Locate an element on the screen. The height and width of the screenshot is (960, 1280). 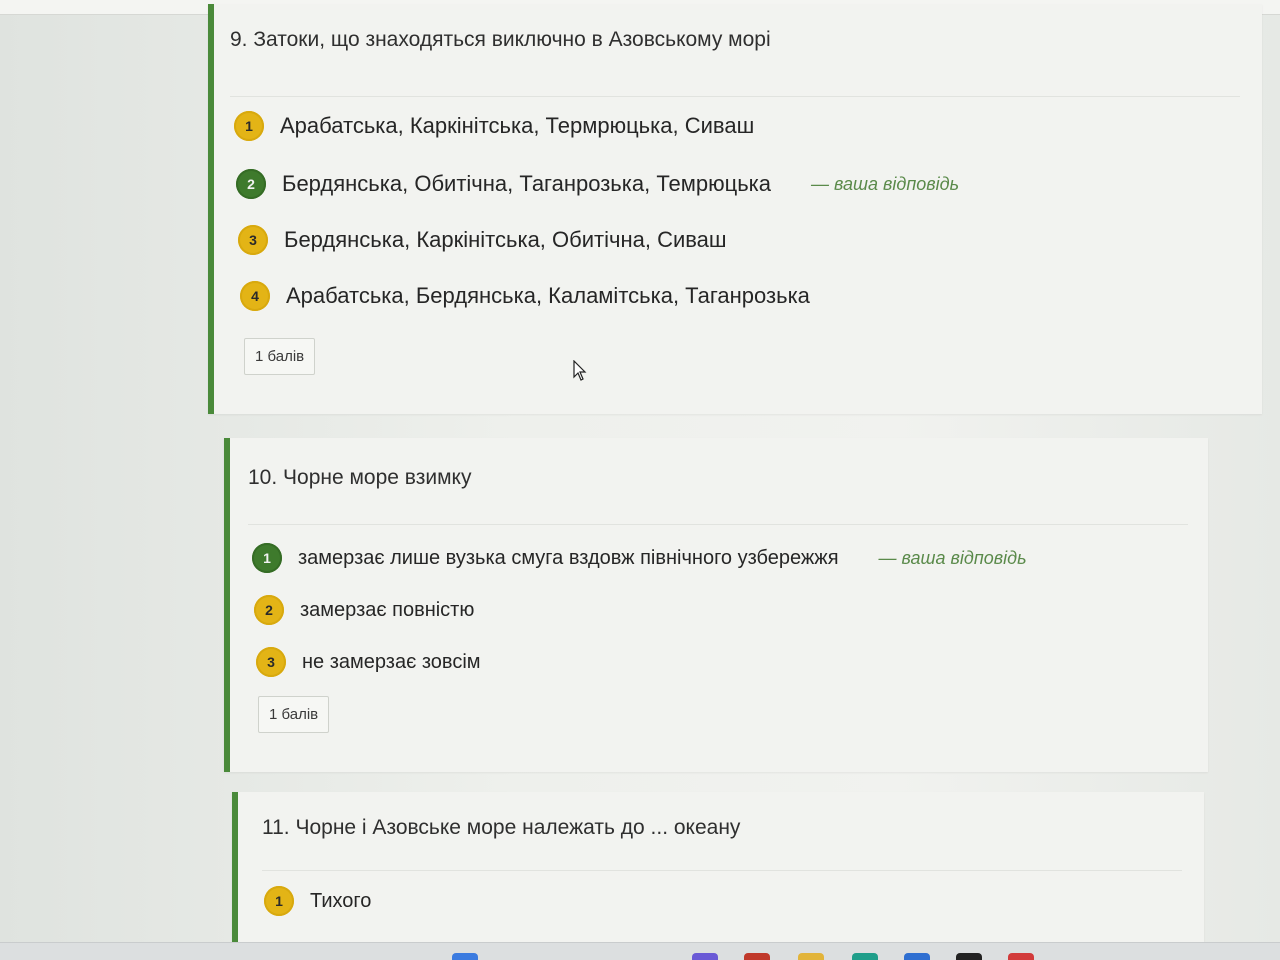
question-title: 10. Чорне море взимку is located at coordinates (360, 477).